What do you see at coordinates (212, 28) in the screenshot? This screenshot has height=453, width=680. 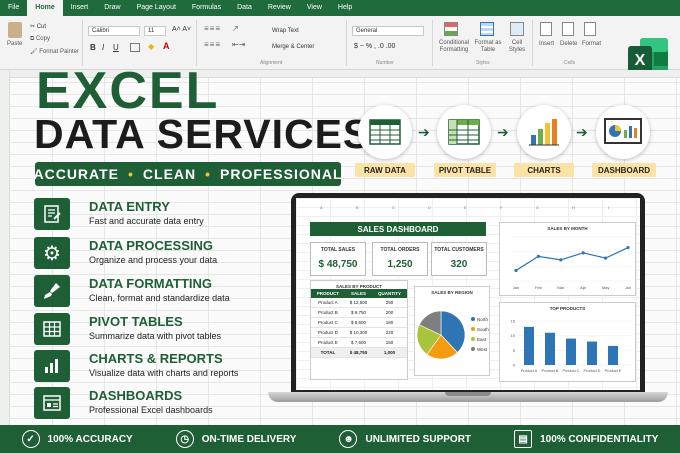 I see `align-top-icons: ≡≡≡` at bounding box center [212, 28].